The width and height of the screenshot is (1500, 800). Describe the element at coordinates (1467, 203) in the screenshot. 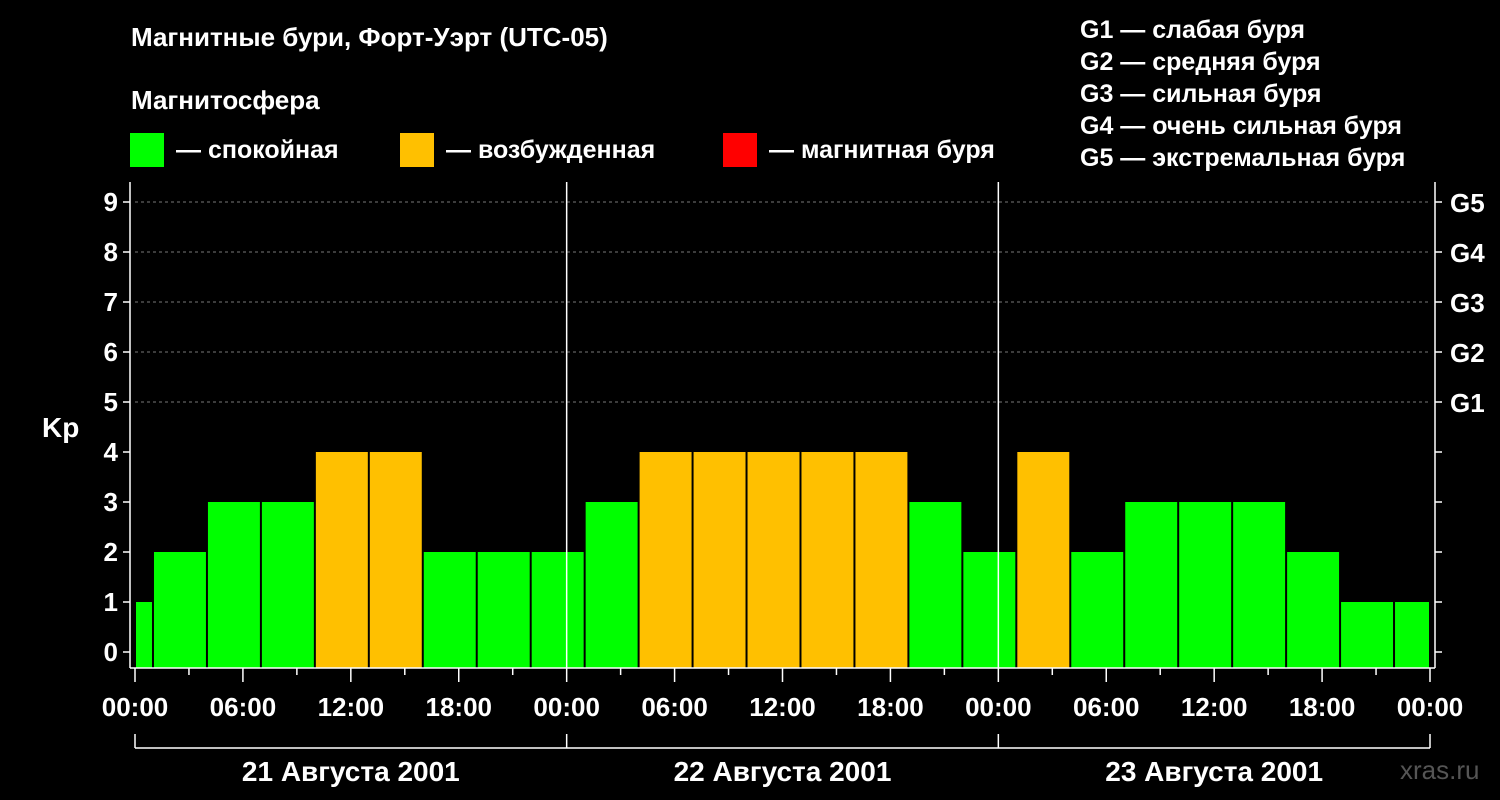

I see `right-label-g5: G5` at that location.